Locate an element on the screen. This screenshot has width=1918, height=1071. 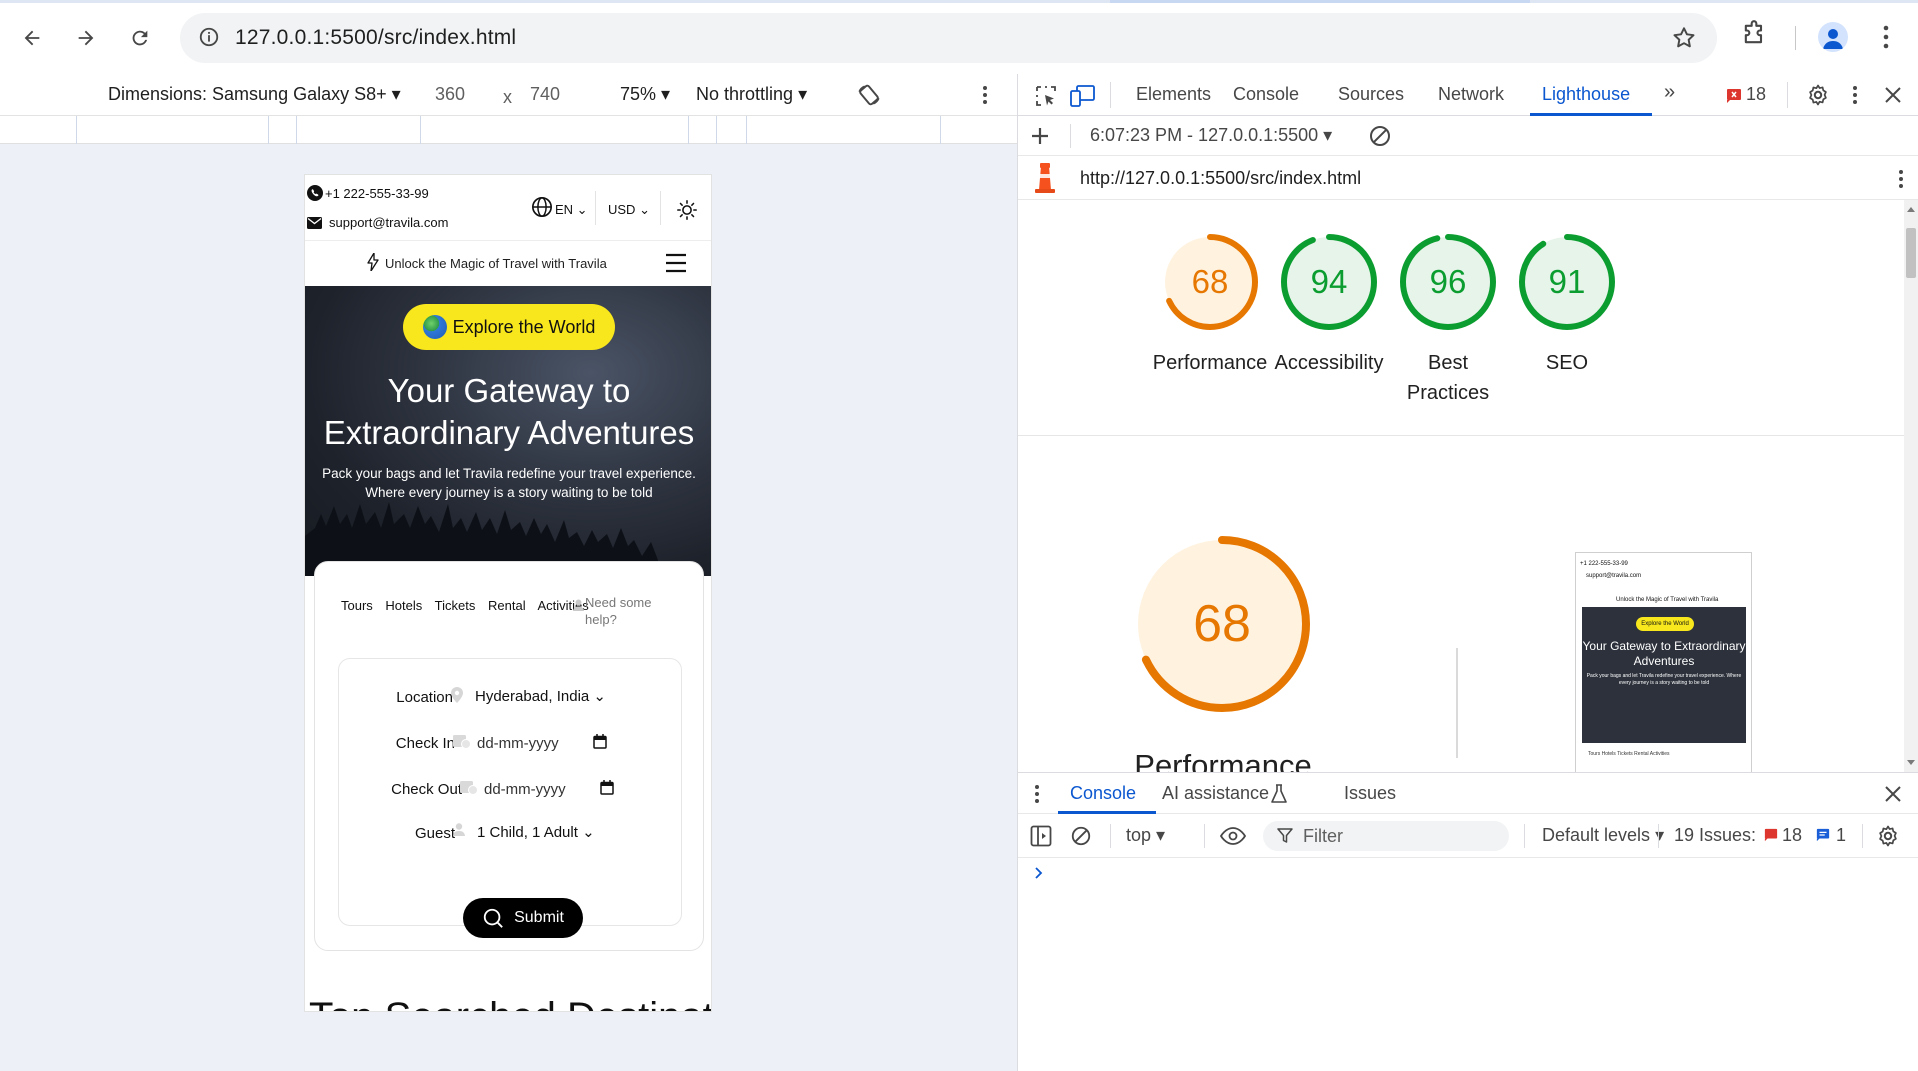
explore-world-button: Explore the World is located at coordinates (509, 327).